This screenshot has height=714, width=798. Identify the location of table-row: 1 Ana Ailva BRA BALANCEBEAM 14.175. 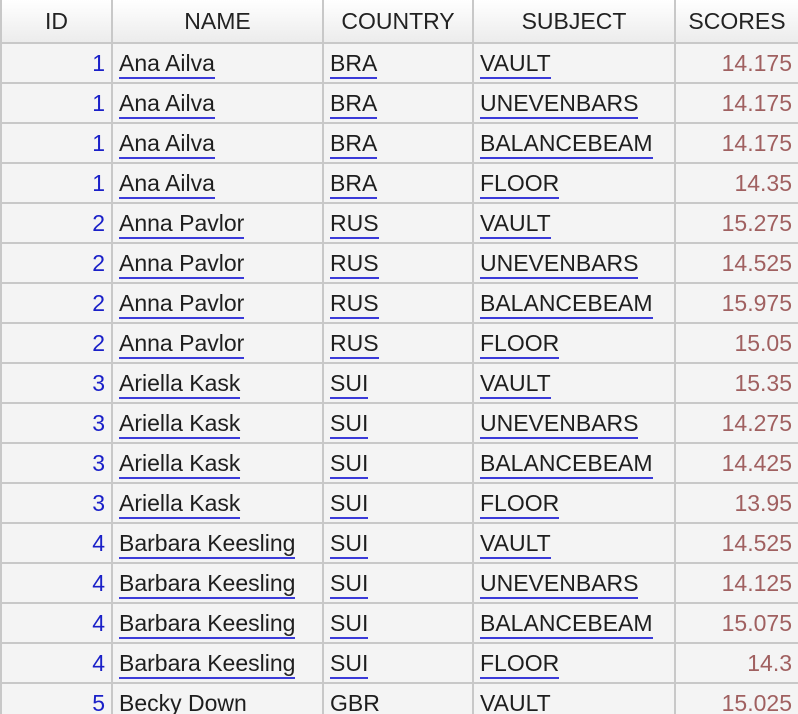
(399, 143).